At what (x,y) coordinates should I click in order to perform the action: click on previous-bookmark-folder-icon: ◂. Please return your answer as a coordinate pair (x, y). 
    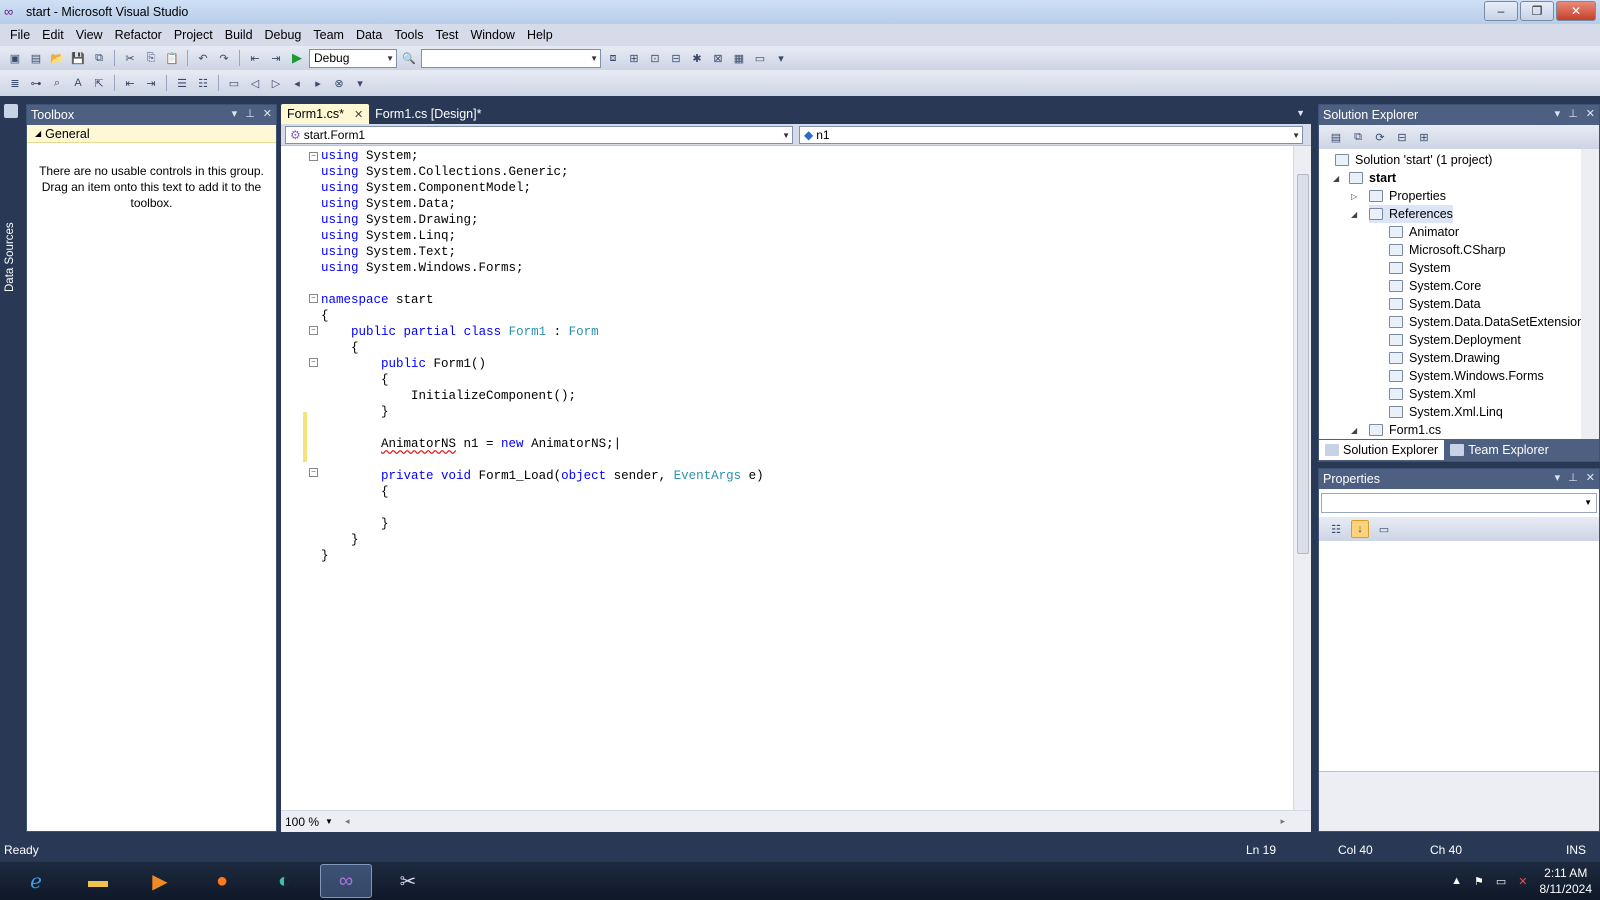
    Looking at the image, I should click on (297, 83).